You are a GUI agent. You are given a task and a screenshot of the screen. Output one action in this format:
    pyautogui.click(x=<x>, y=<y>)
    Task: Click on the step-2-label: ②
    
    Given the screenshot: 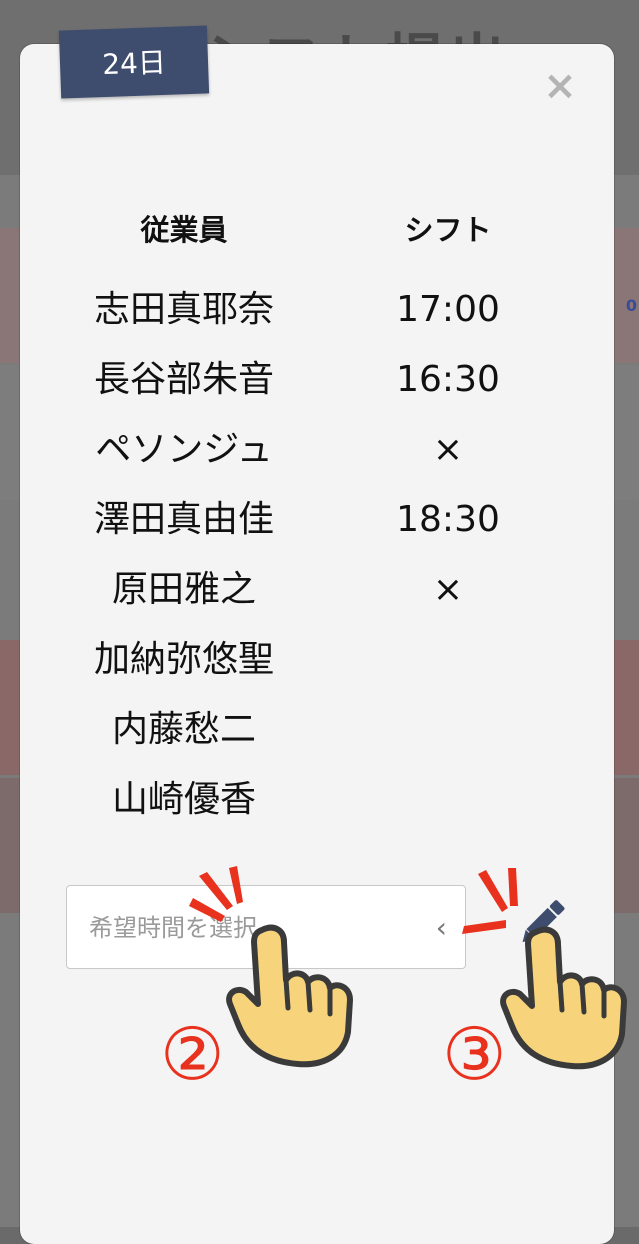 What is the action you would take?
    pyautogui.click(x=192, y=1054)
    